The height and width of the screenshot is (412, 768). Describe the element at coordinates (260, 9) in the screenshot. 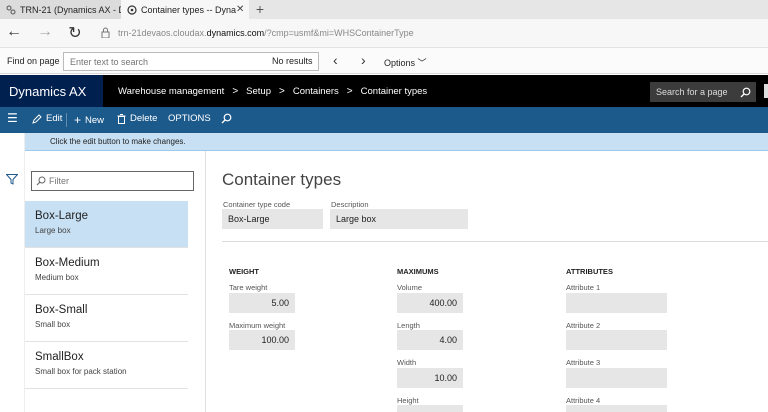

I see `new-tab-icon: +` at that location.